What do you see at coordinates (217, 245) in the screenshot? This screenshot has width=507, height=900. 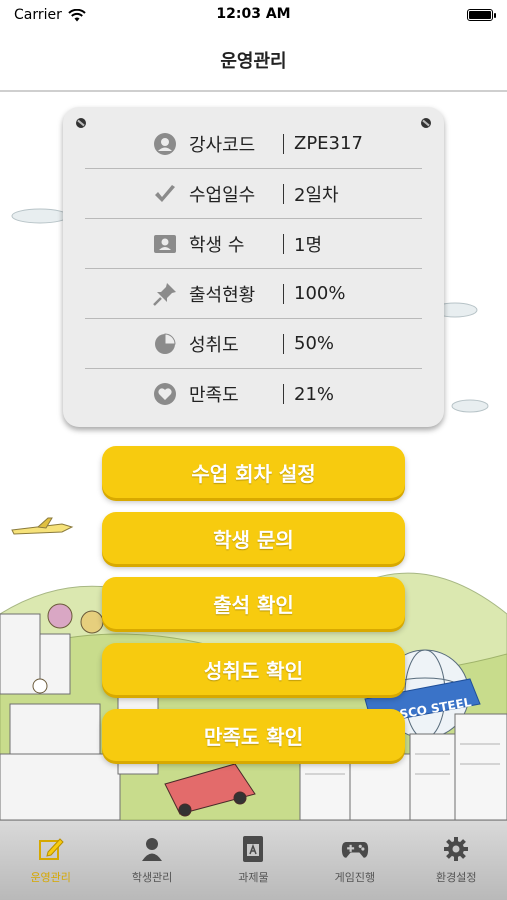 I see `info-label: 학생 수` at bounding box center [217, 245].